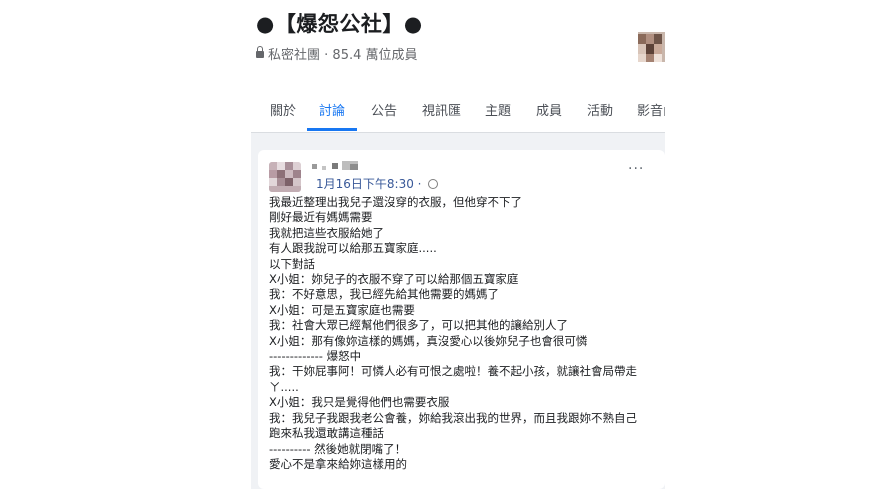 The width and height of the screenshot is (870, 489). Describe the element at coordinates (332, 109) in the screenshot. I see `tab-discussion: 討論` at that location.